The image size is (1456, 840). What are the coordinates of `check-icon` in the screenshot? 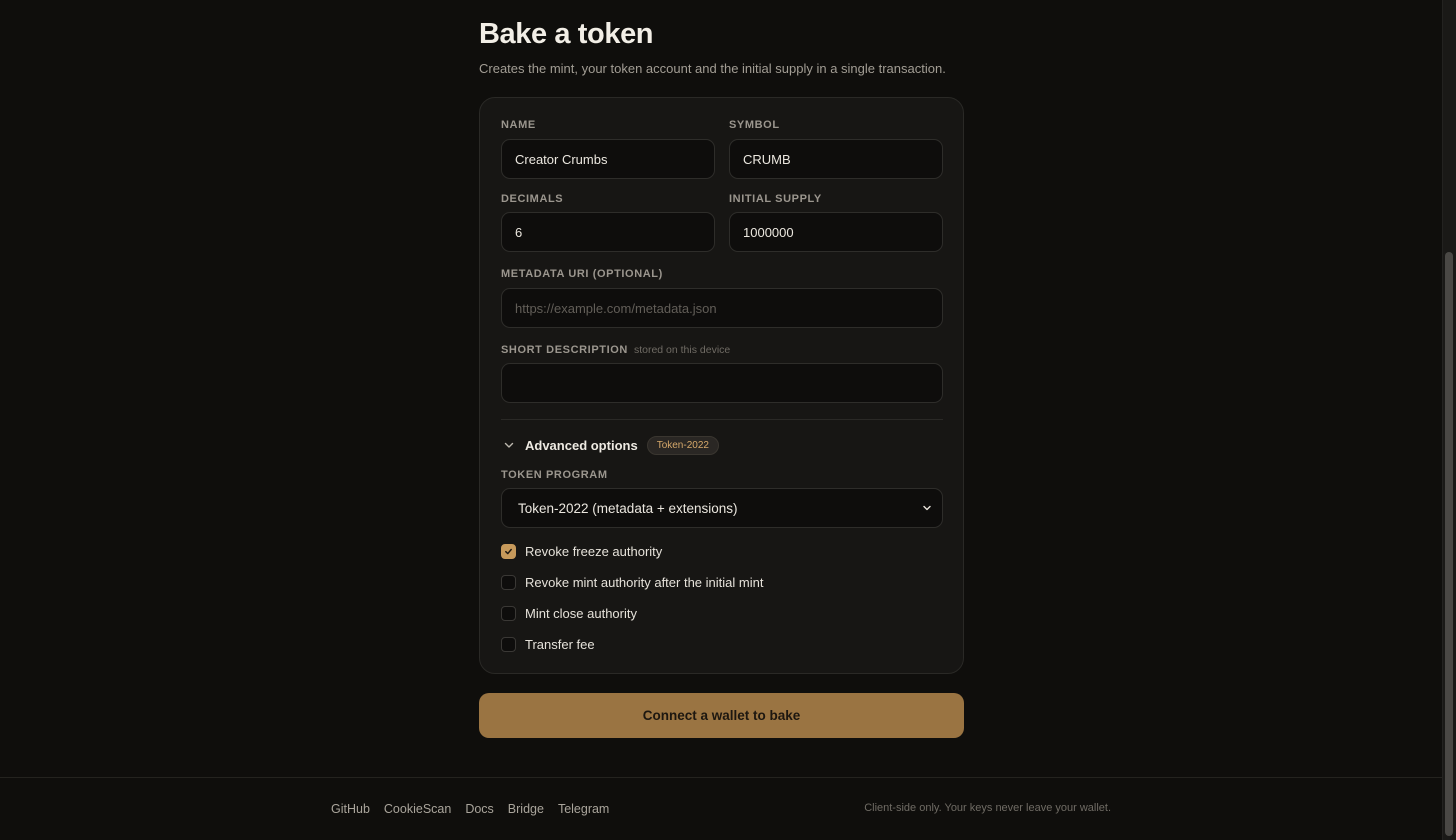 It's located at (508, 551).